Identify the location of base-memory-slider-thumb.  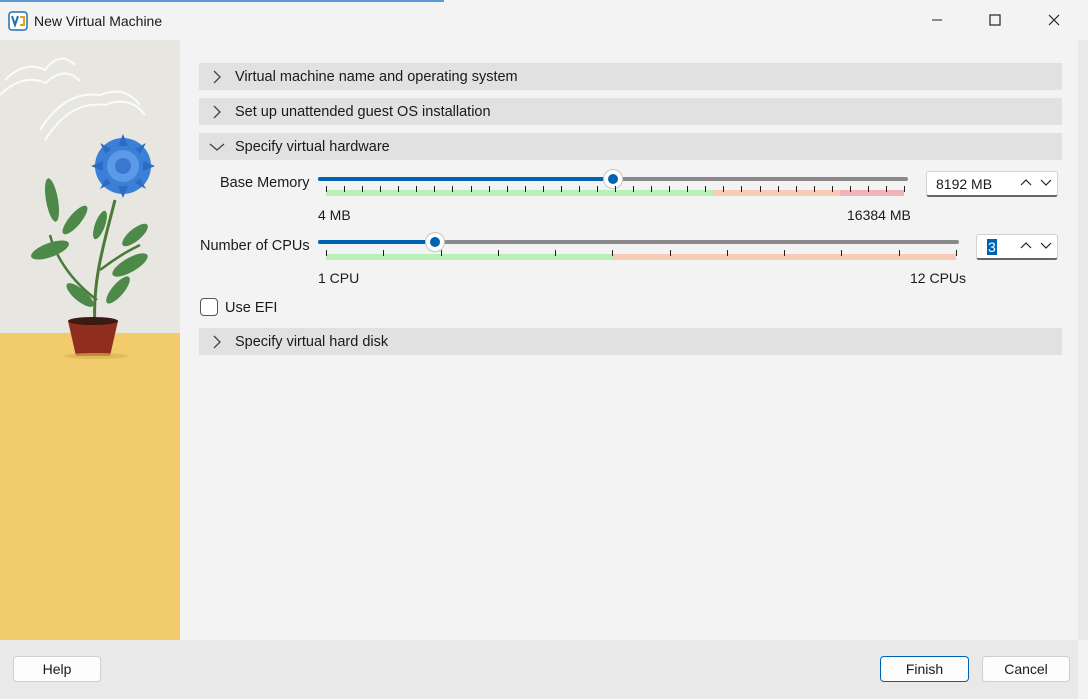
(612, 179).